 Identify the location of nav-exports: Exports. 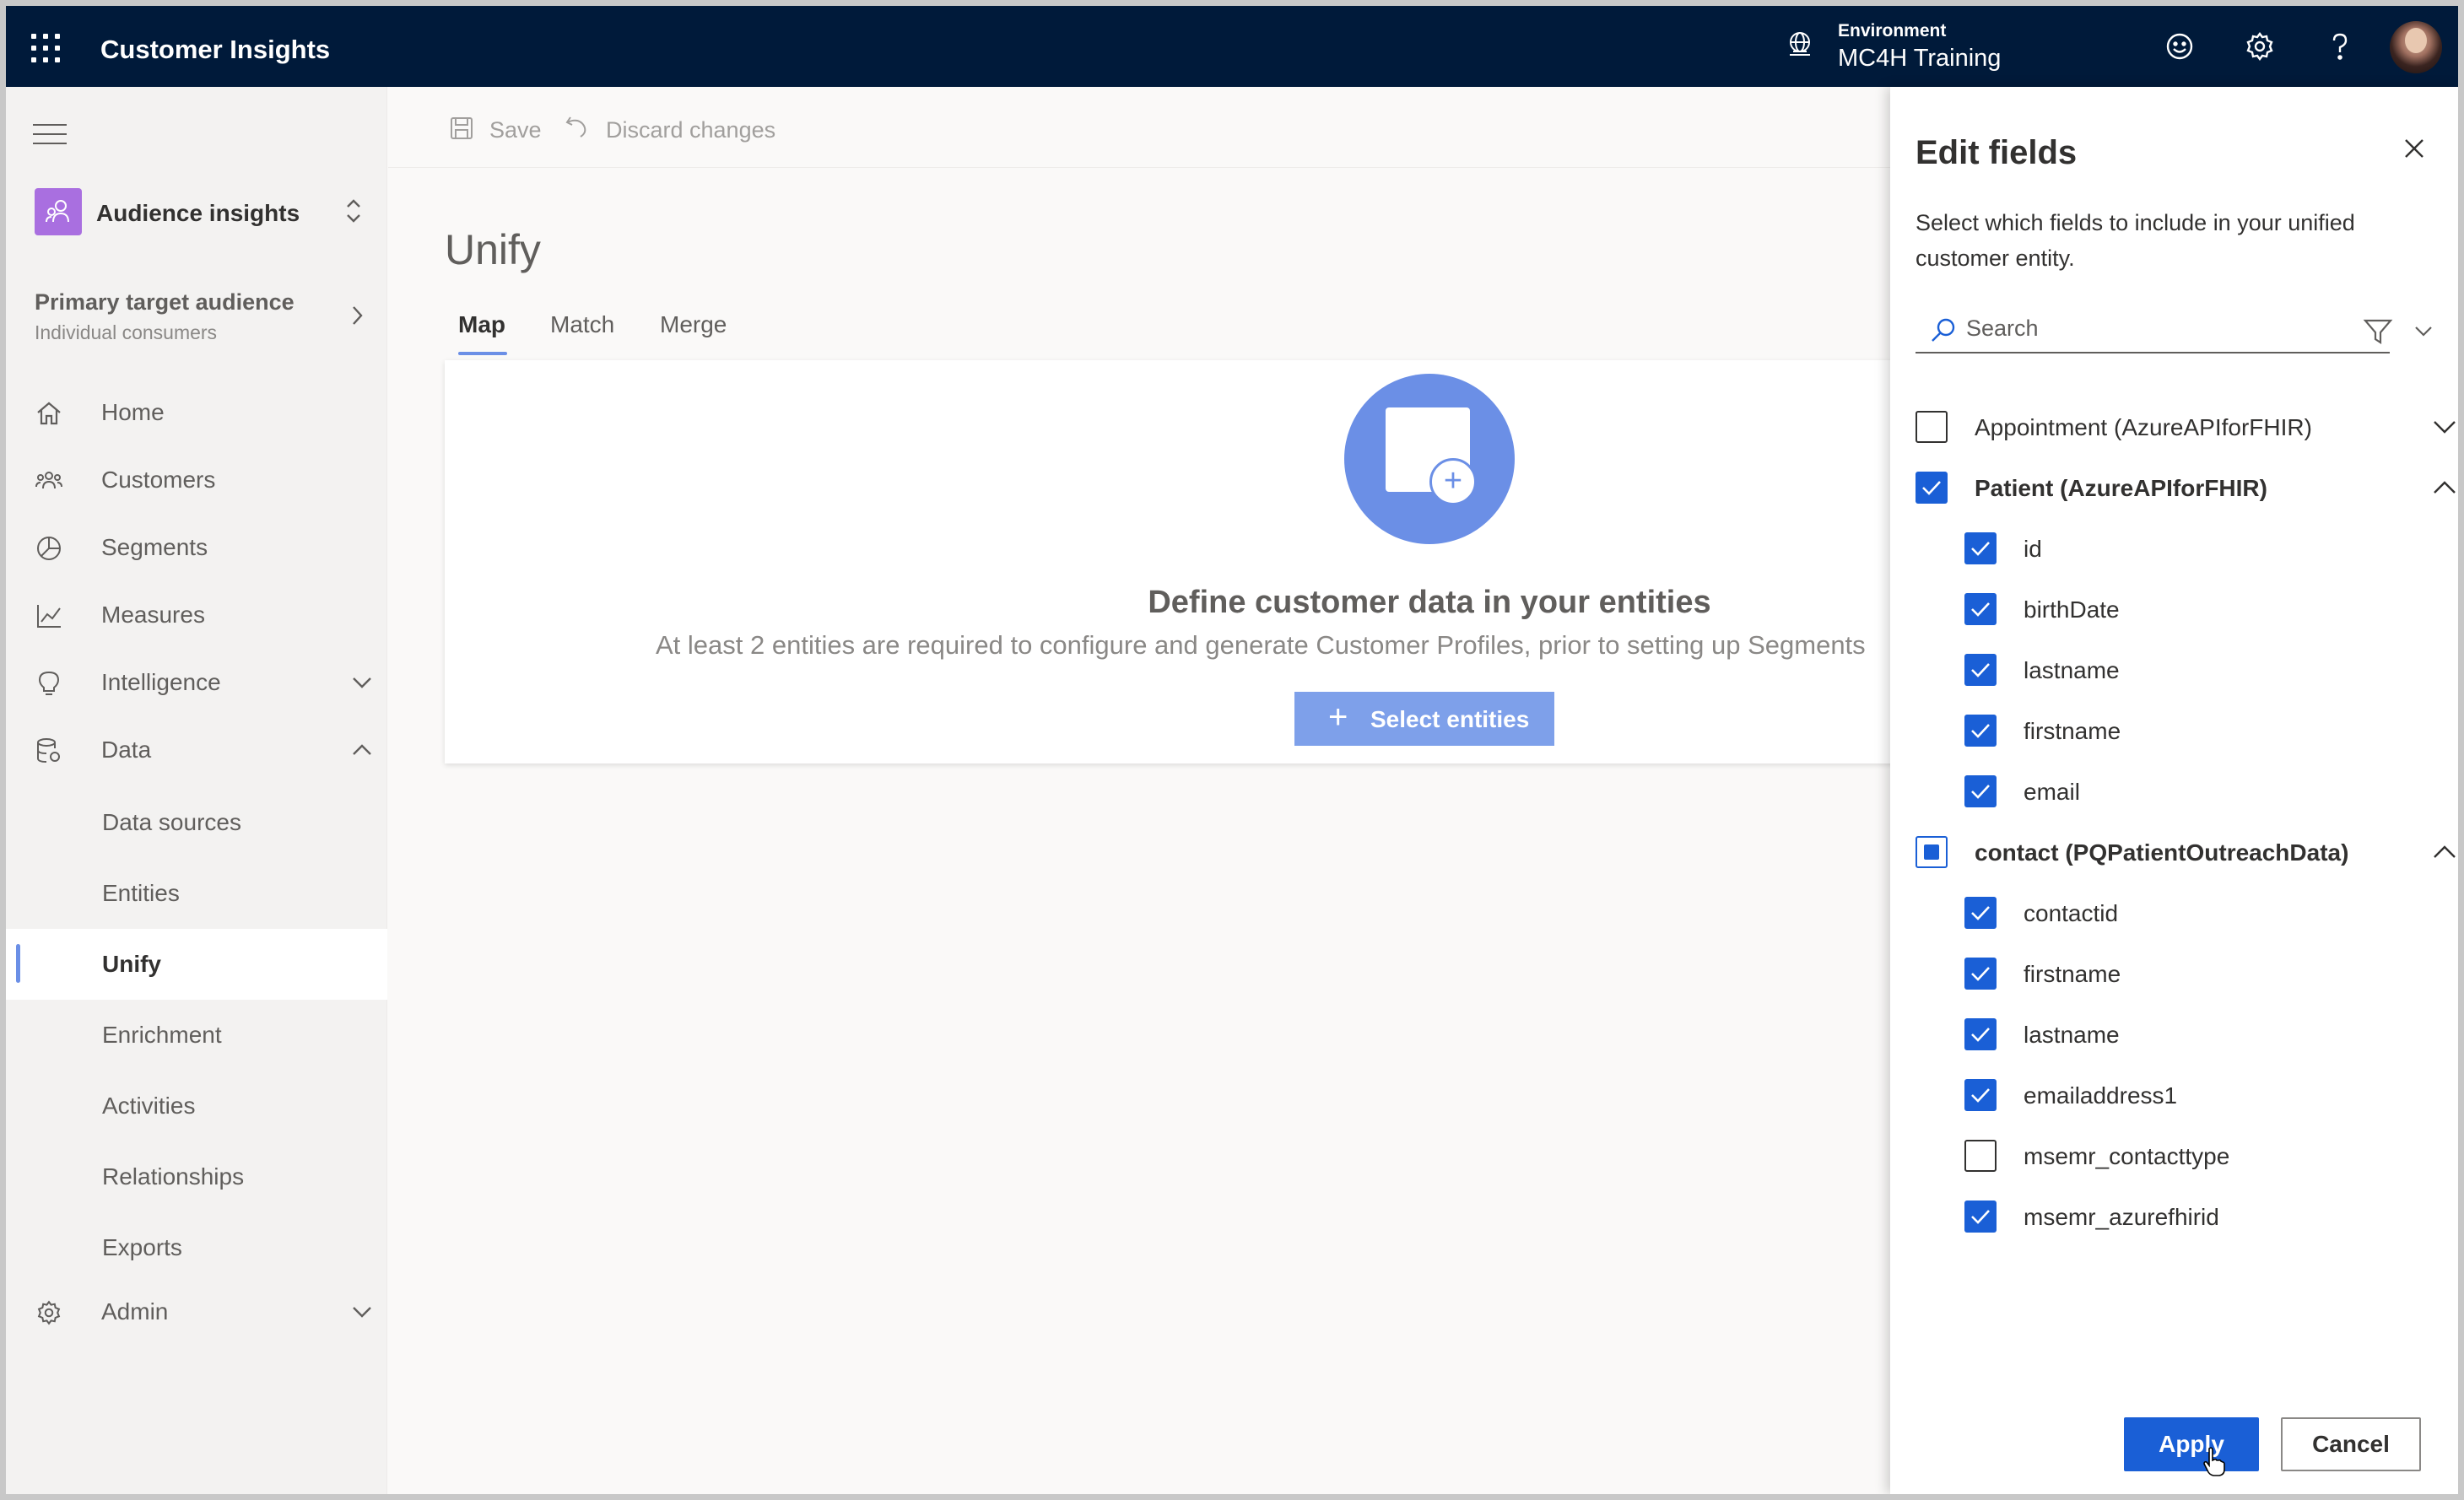
(196, 1247).